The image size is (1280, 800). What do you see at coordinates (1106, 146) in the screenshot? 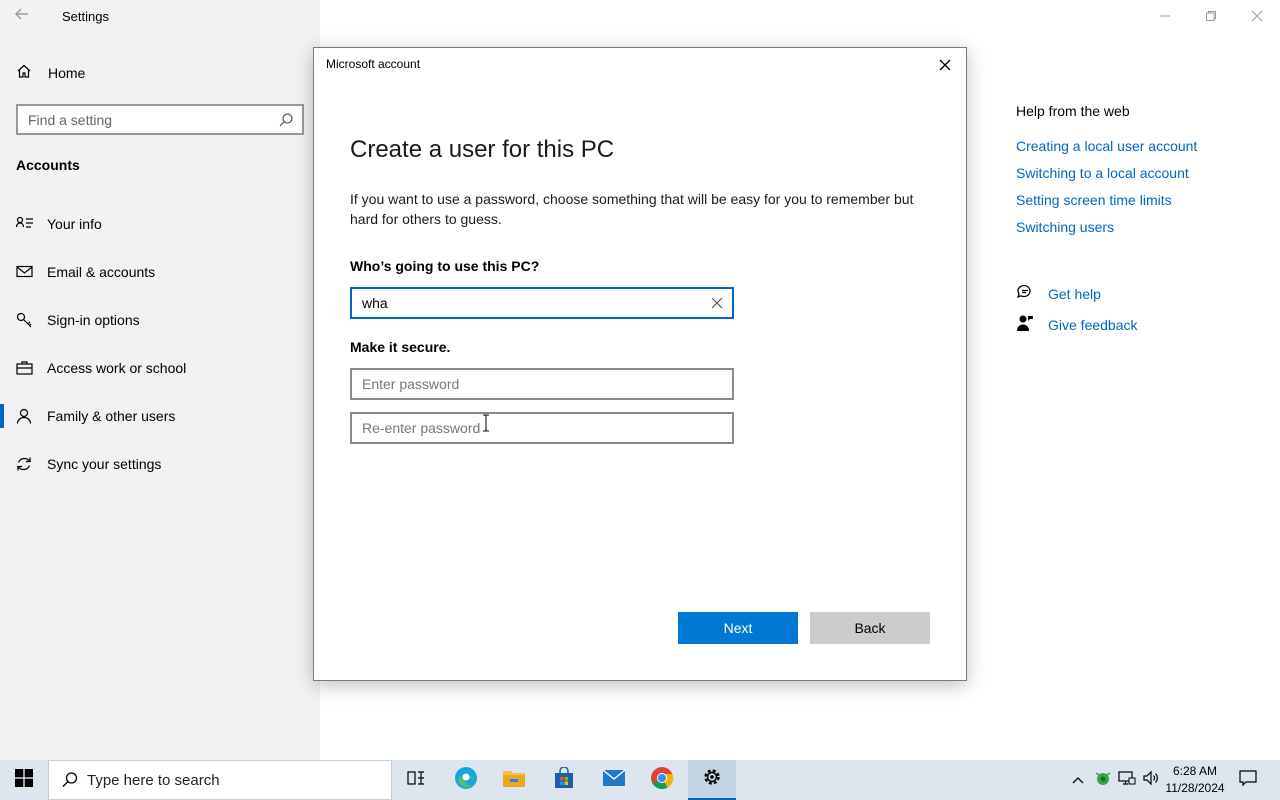
I see `help-link-local-account: Creating a local user account` at bounding box center [1106, 146].